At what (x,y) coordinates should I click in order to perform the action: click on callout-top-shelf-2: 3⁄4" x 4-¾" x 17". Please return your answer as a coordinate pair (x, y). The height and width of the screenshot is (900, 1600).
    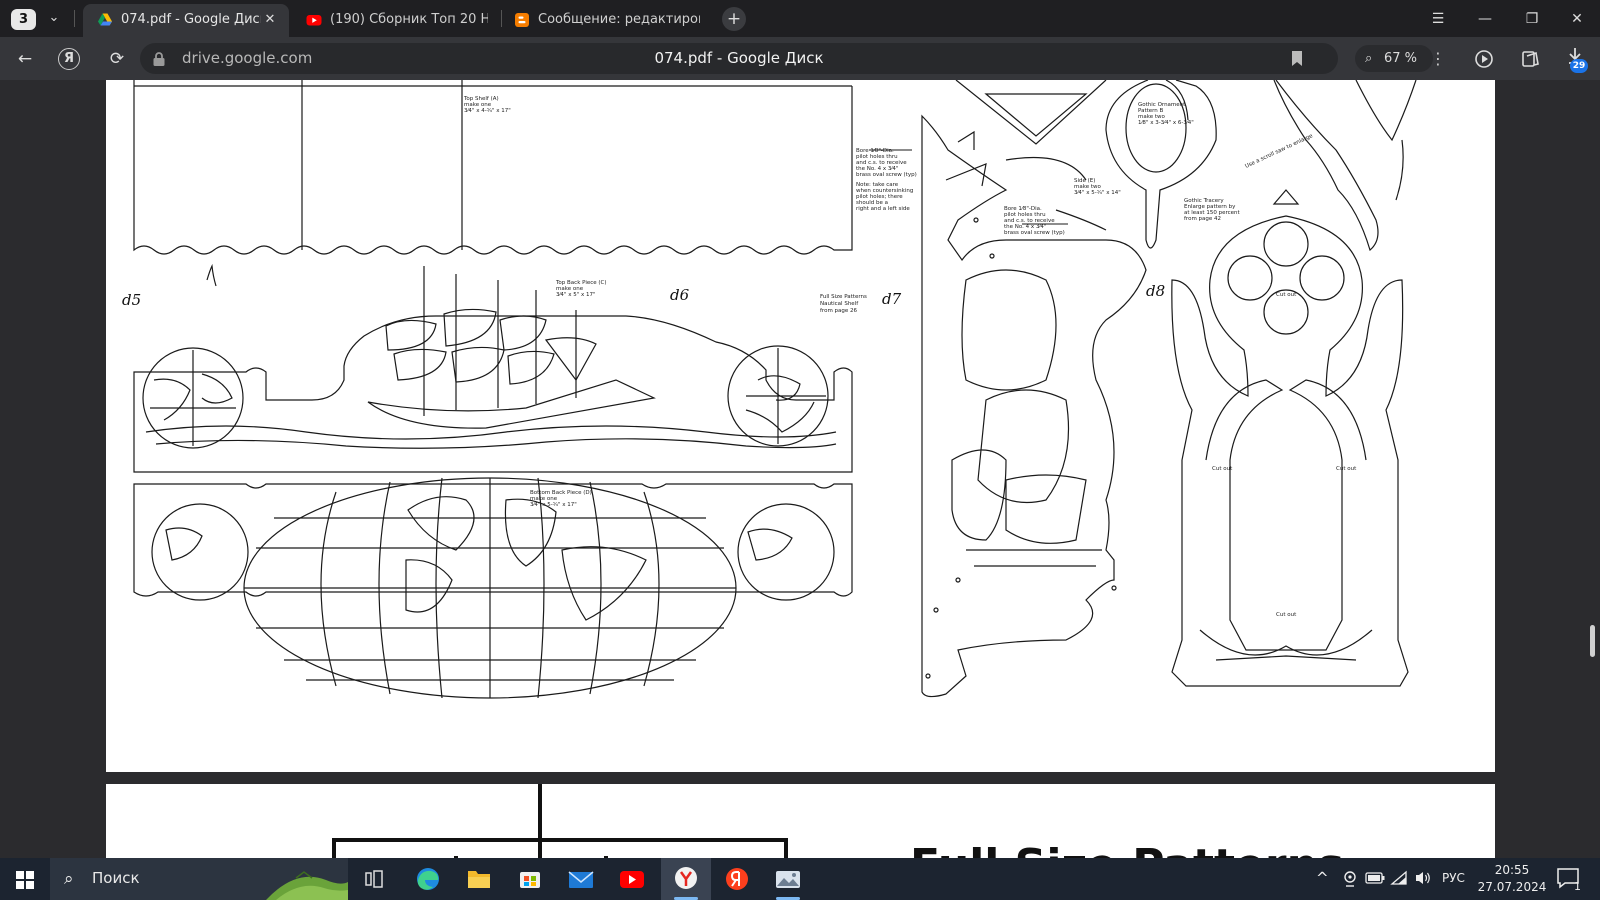
    Looking at the image, I should click on (487, 111).